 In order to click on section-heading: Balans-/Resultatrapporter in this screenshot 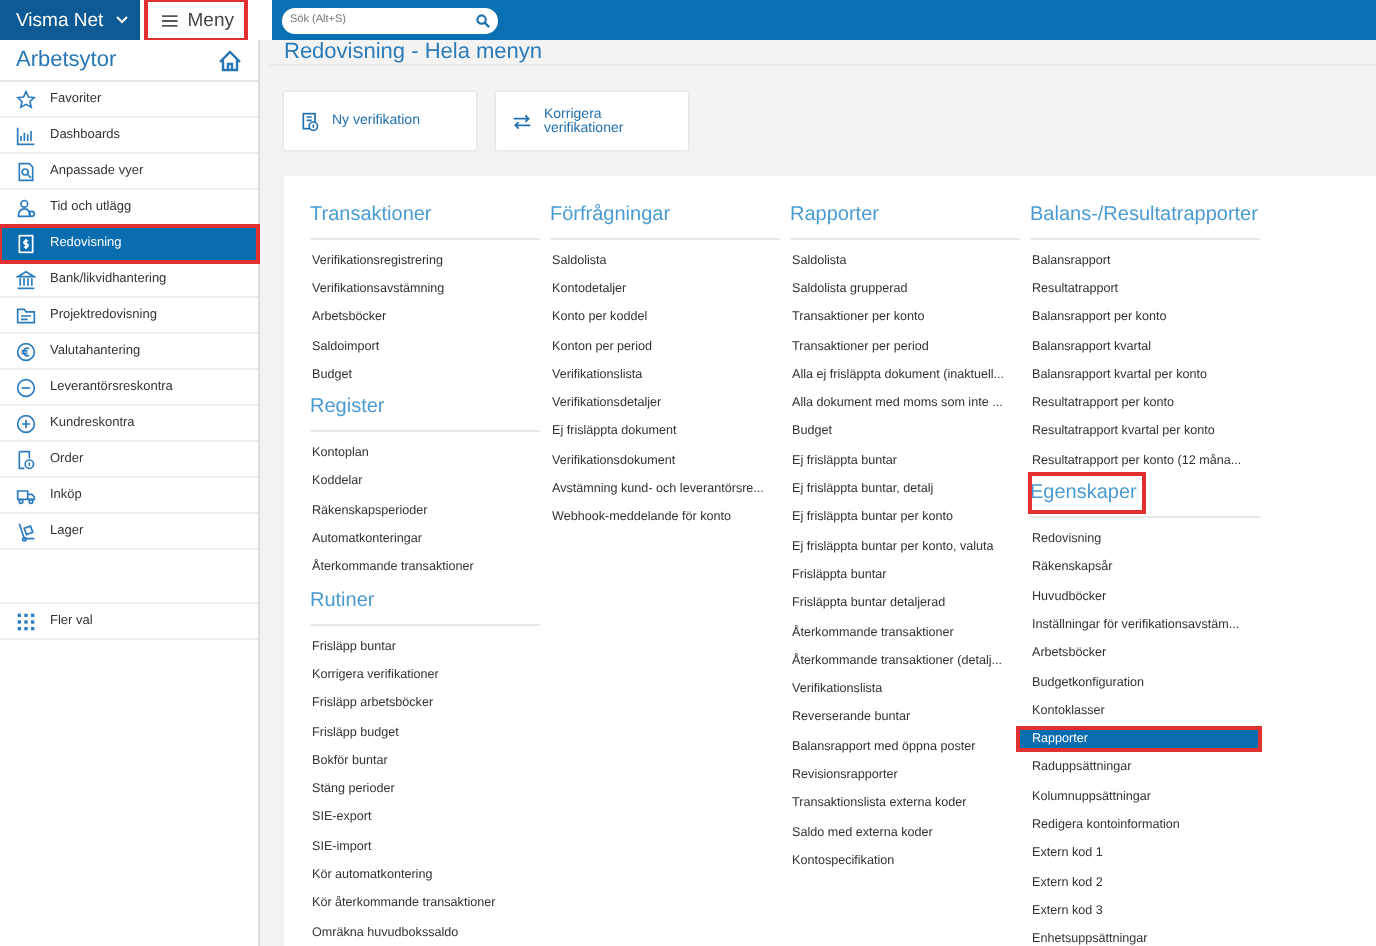, I will do `click(1145, 216)`.